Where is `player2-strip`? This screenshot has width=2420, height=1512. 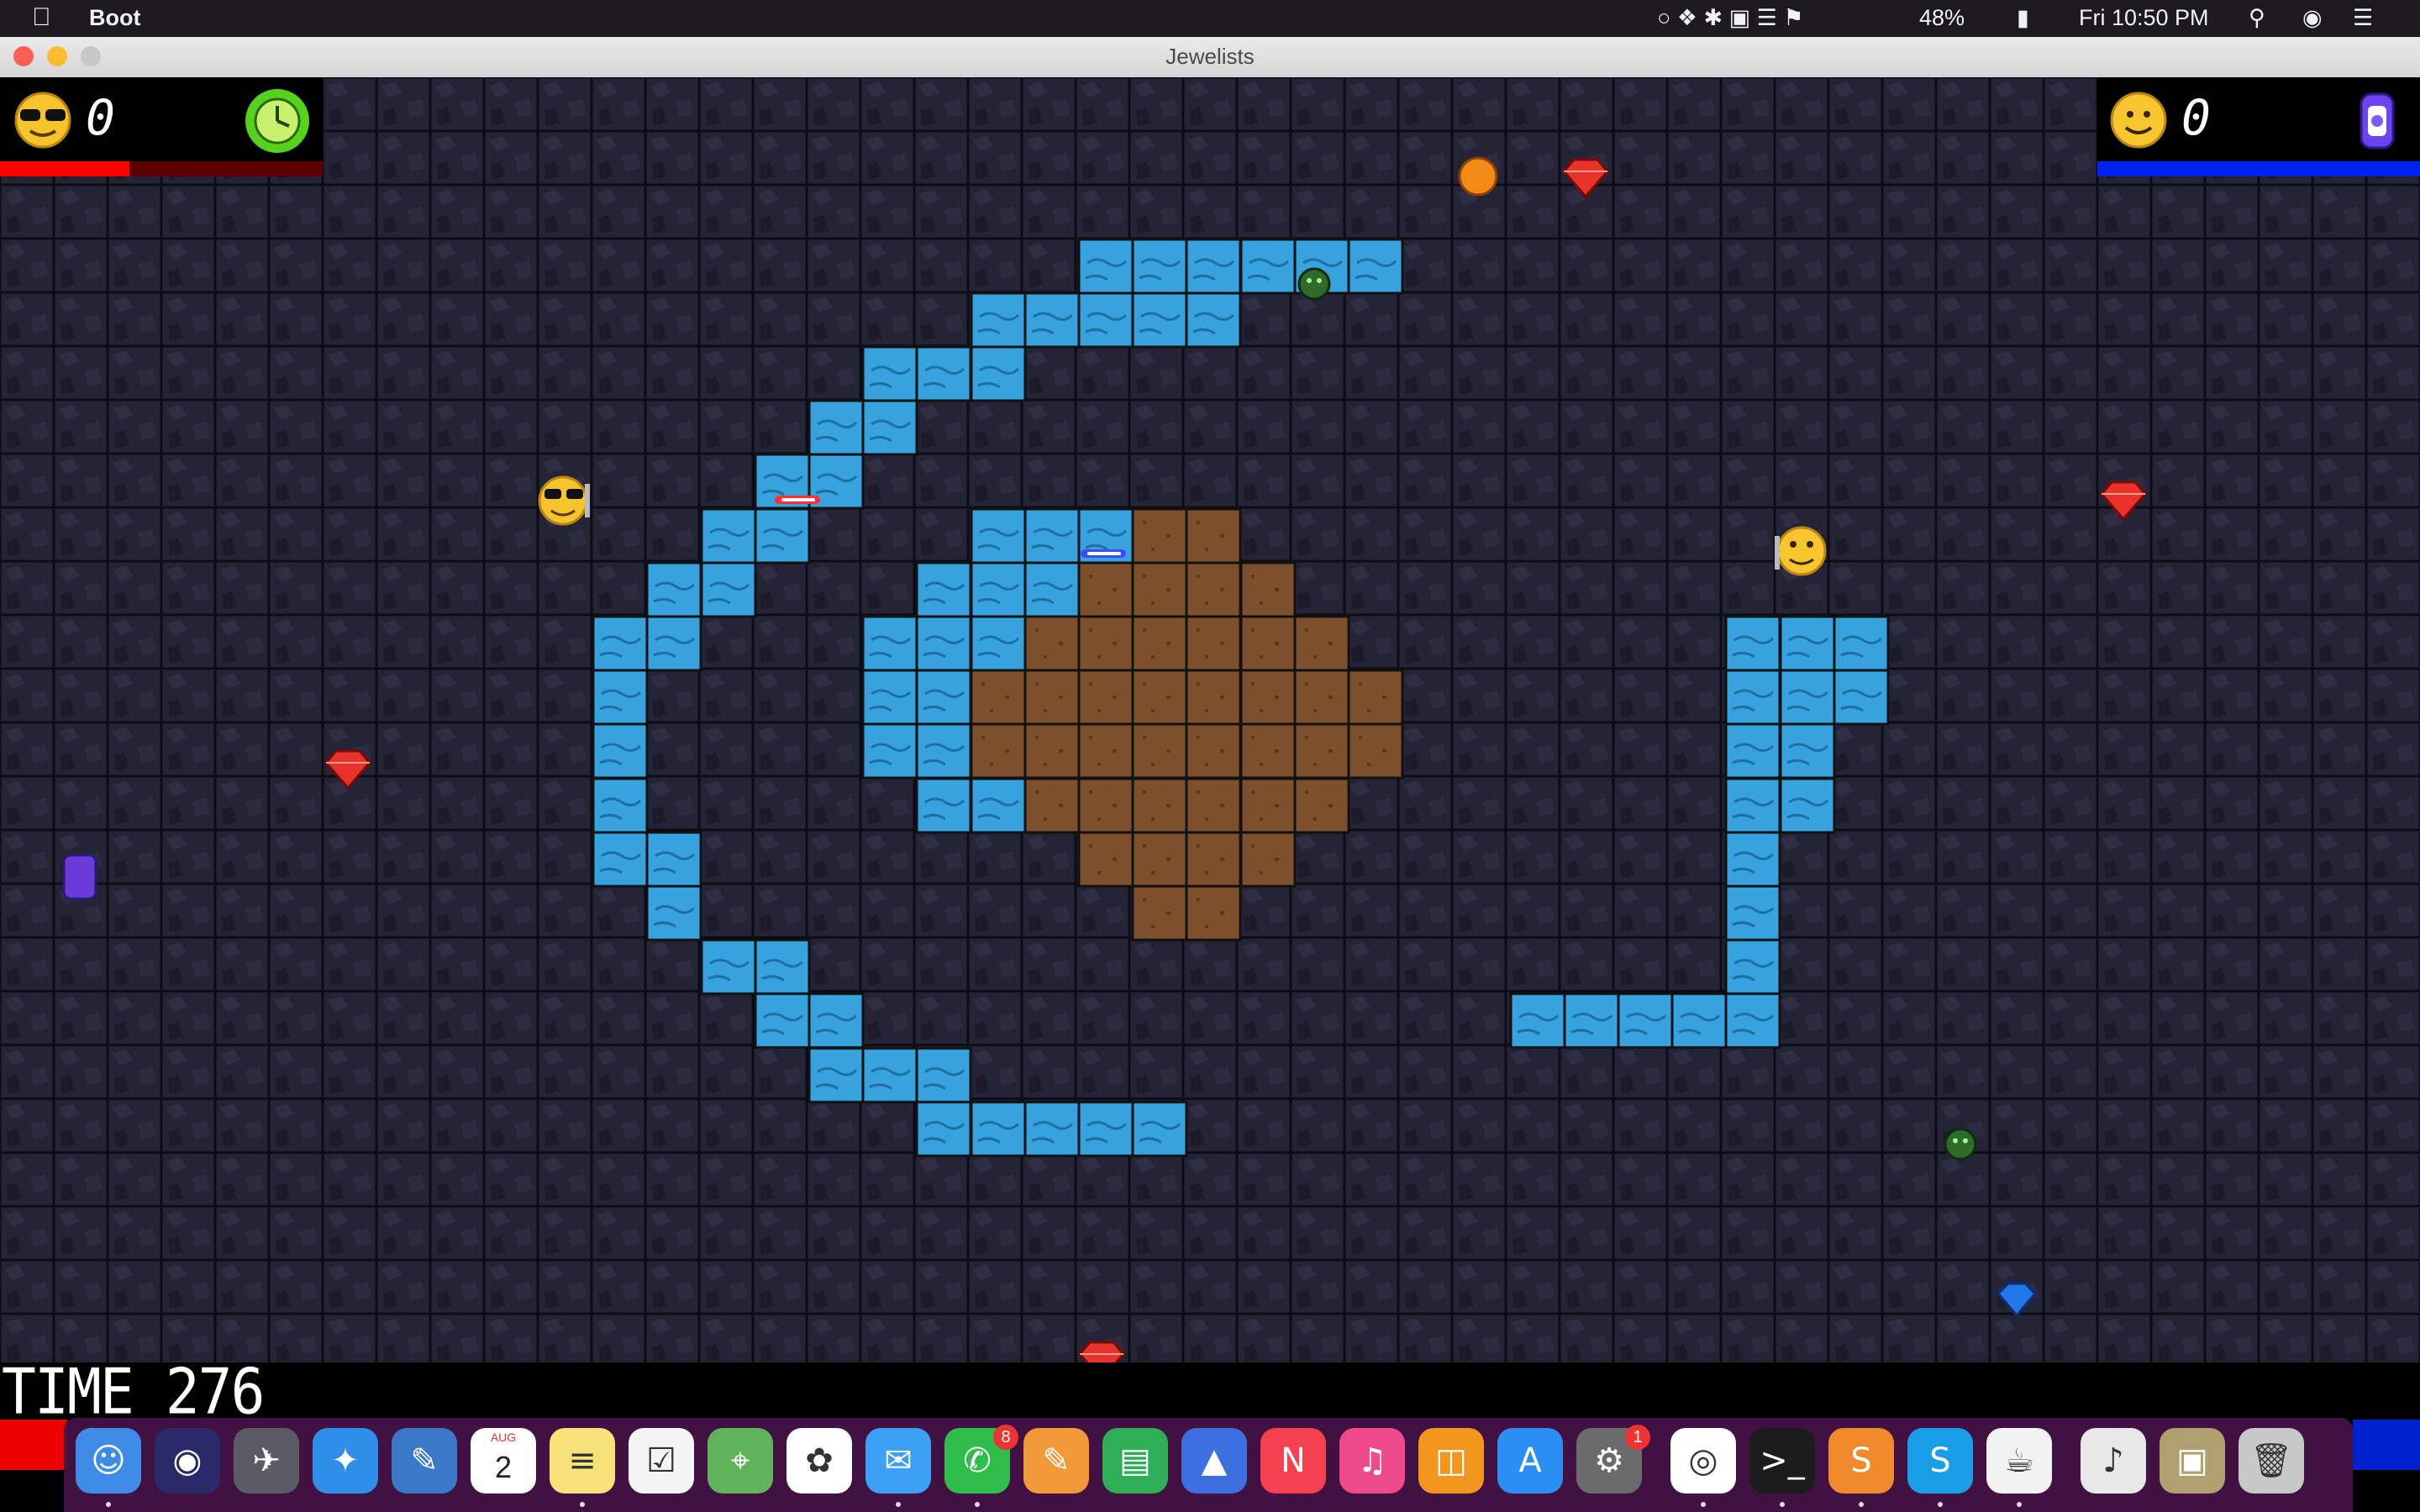 player2-strip is located at coordinates (2387, 1445).